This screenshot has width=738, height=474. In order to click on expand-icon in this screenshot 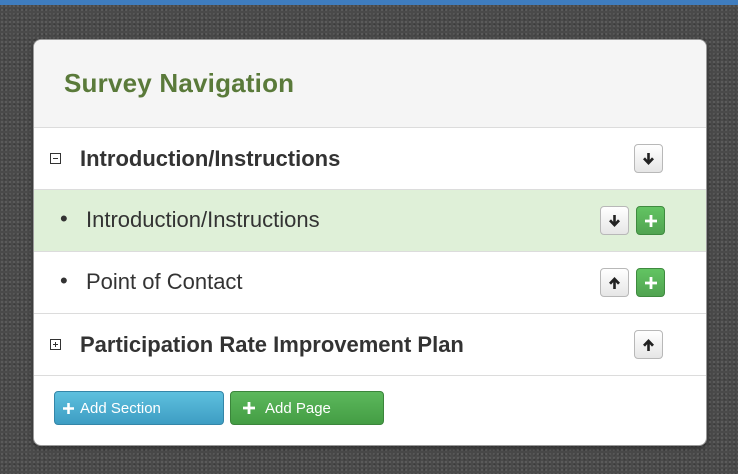, I will do `click(55, 344)`.